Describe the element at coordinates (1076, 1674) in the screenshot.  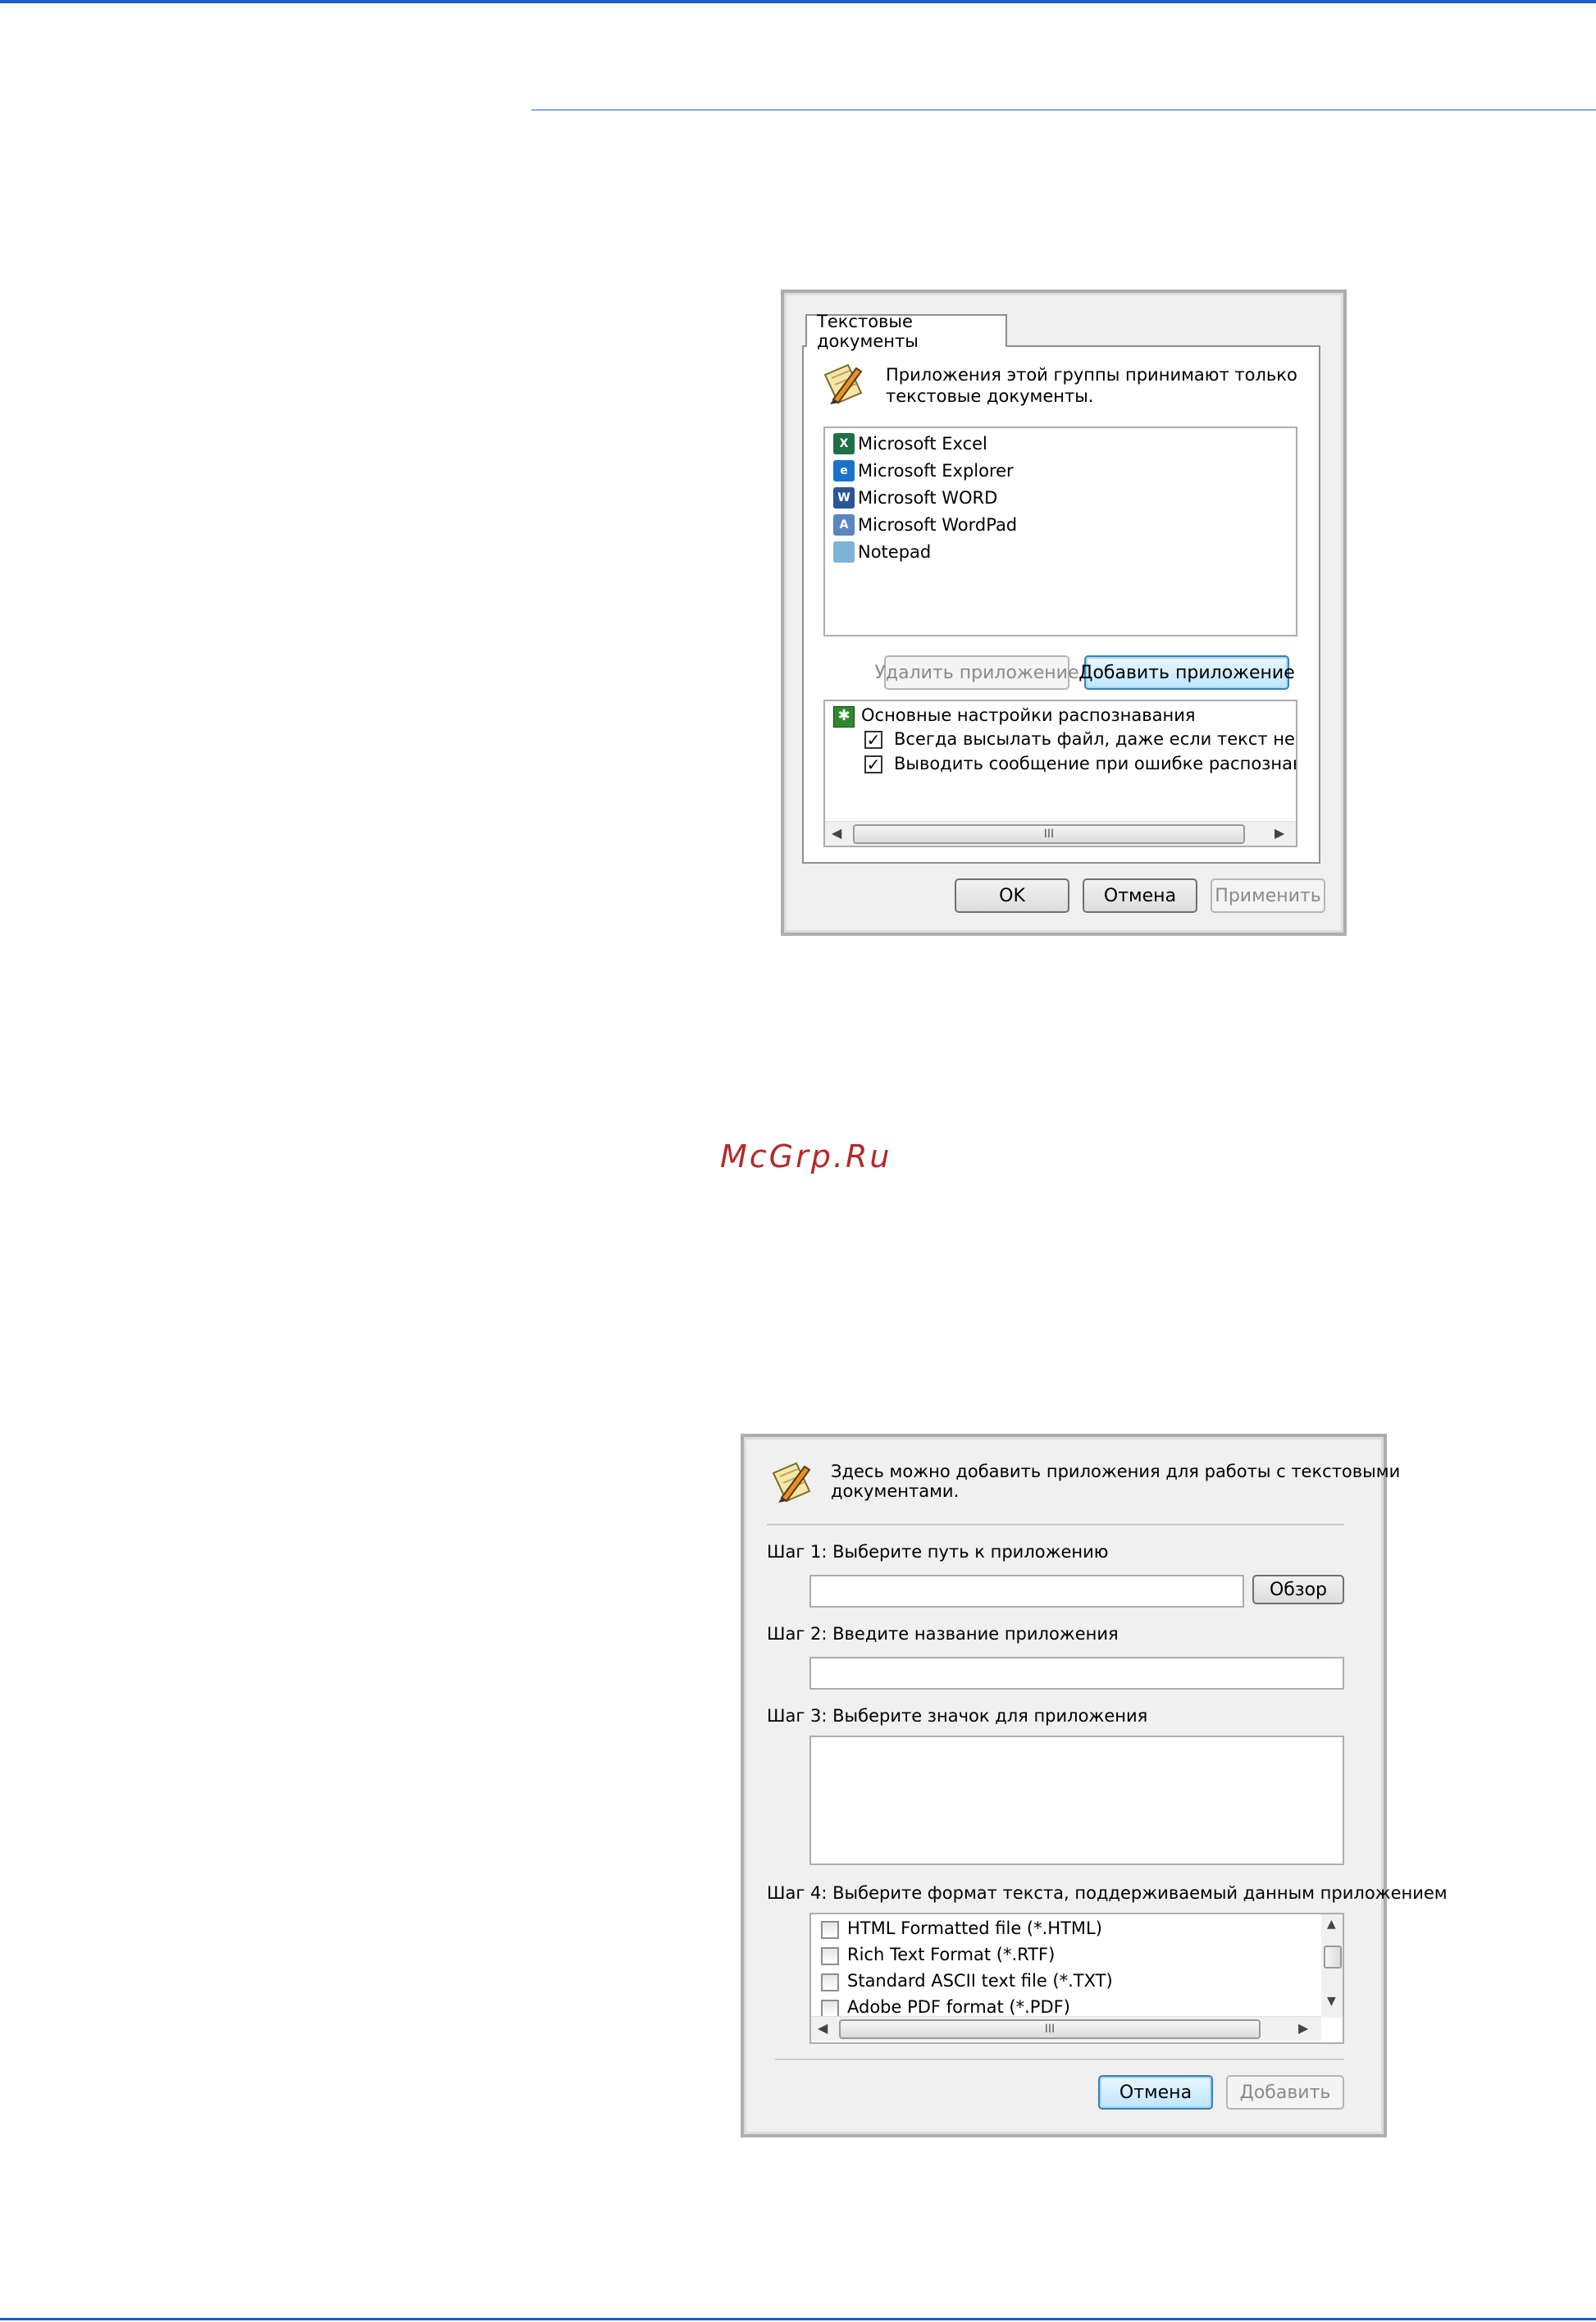
I see `application-name-input` at that location.